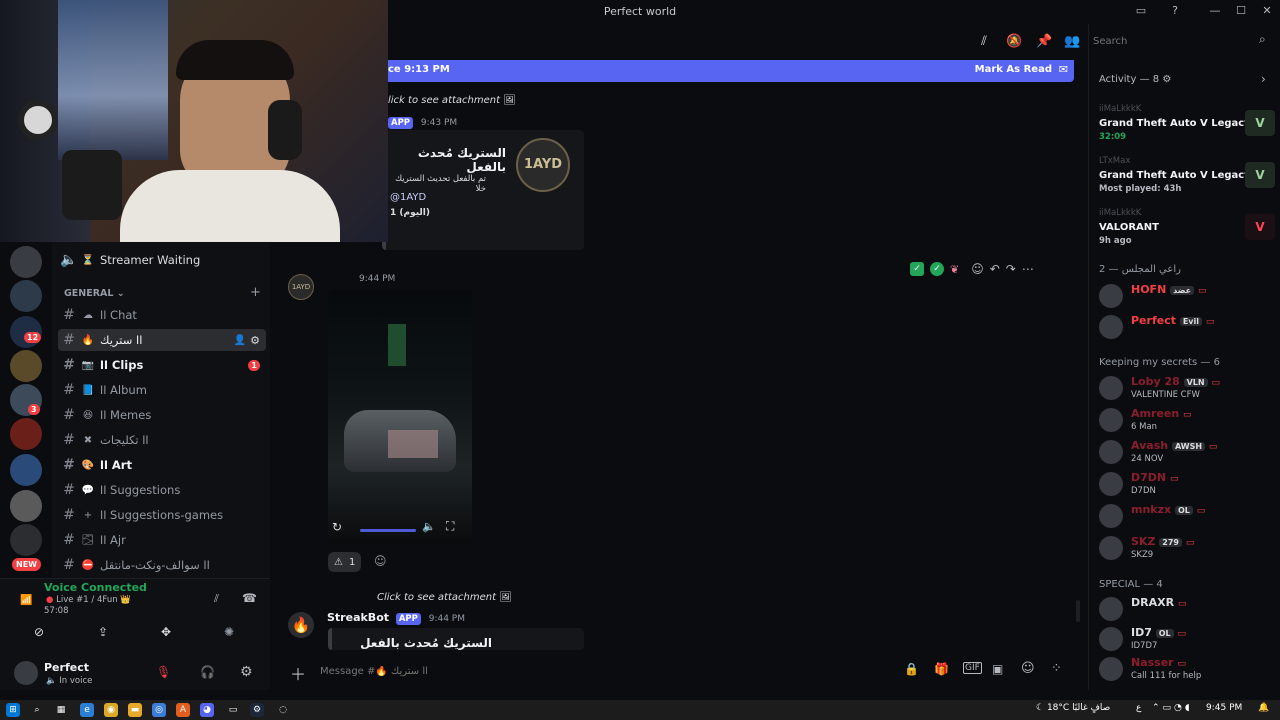  Describe the element at coordinates (1215, 12) in the screenshot. I see `minimize-button: —` at that location.